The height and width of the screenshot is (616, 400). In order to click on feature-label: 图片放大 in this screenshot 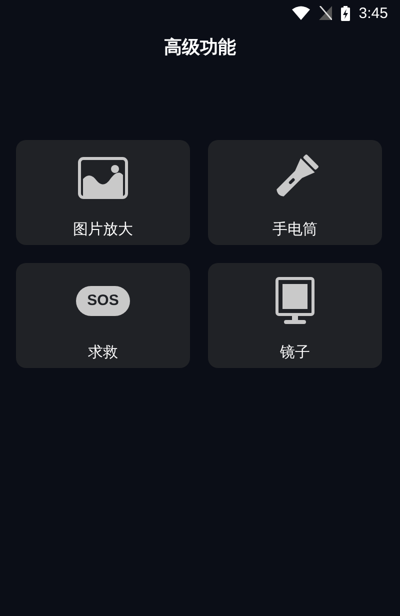, I will do `click(103, 229)`.